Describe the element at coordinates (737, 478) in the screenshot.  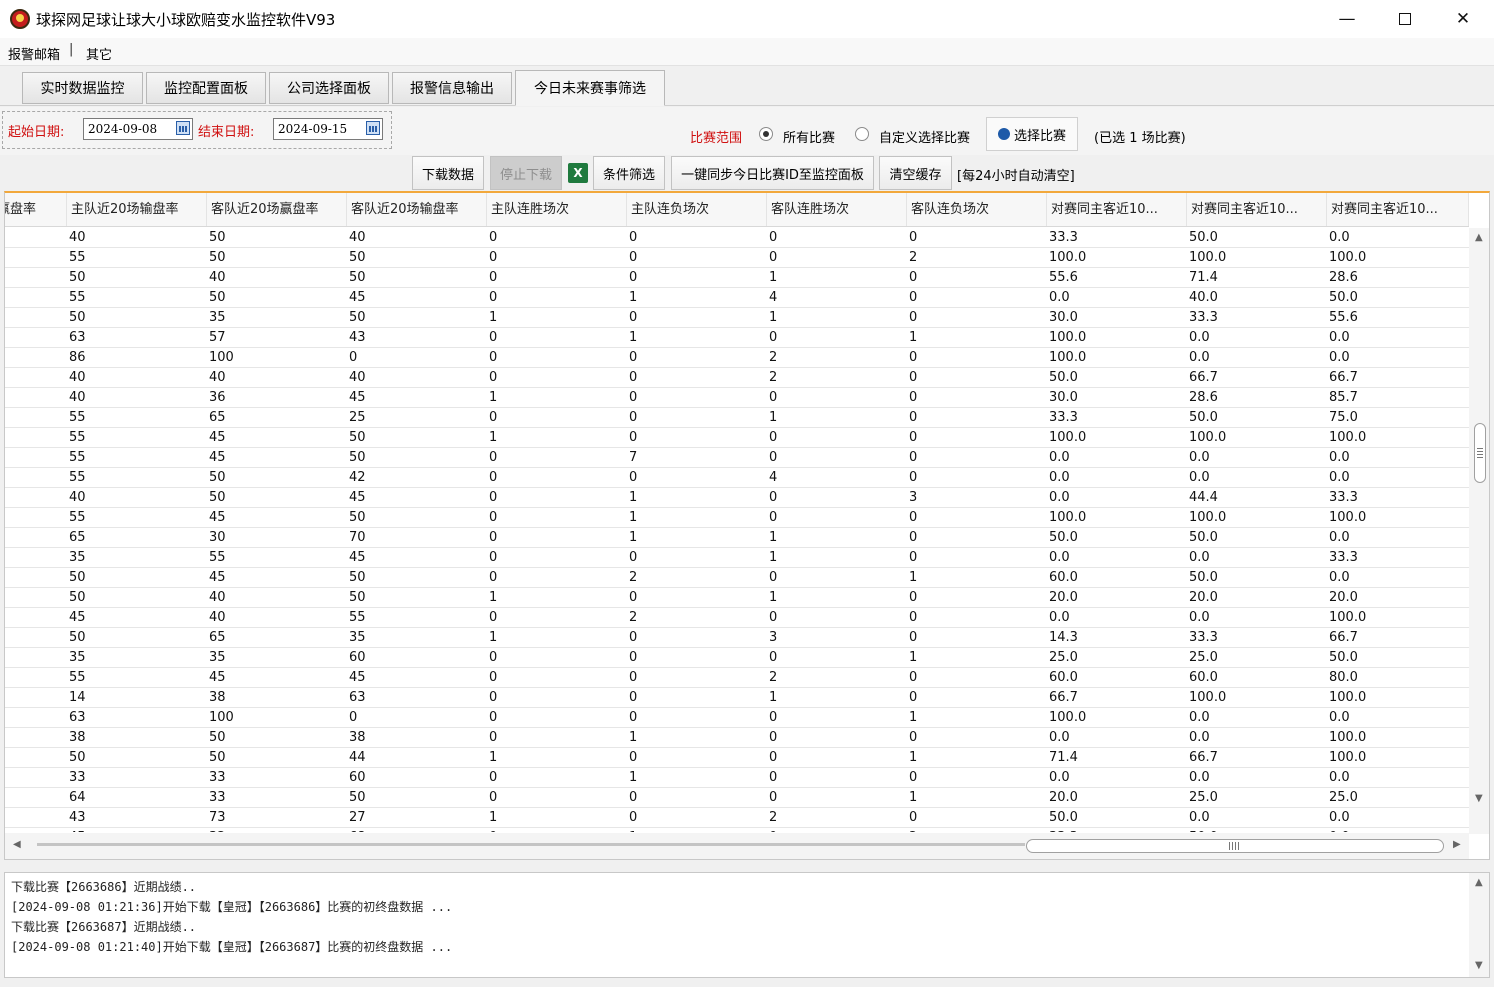
I see `table-row: 55 50 42 0 0 4 0 0.0 0.0 0.0` at that location.